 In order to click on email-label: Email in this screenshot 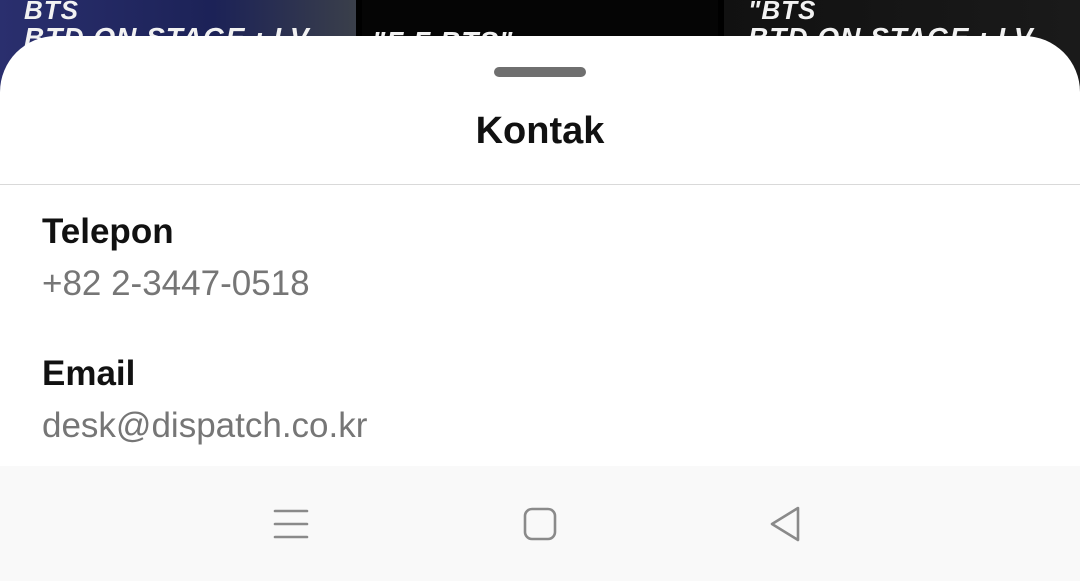, I will do `click(89, 373)`.